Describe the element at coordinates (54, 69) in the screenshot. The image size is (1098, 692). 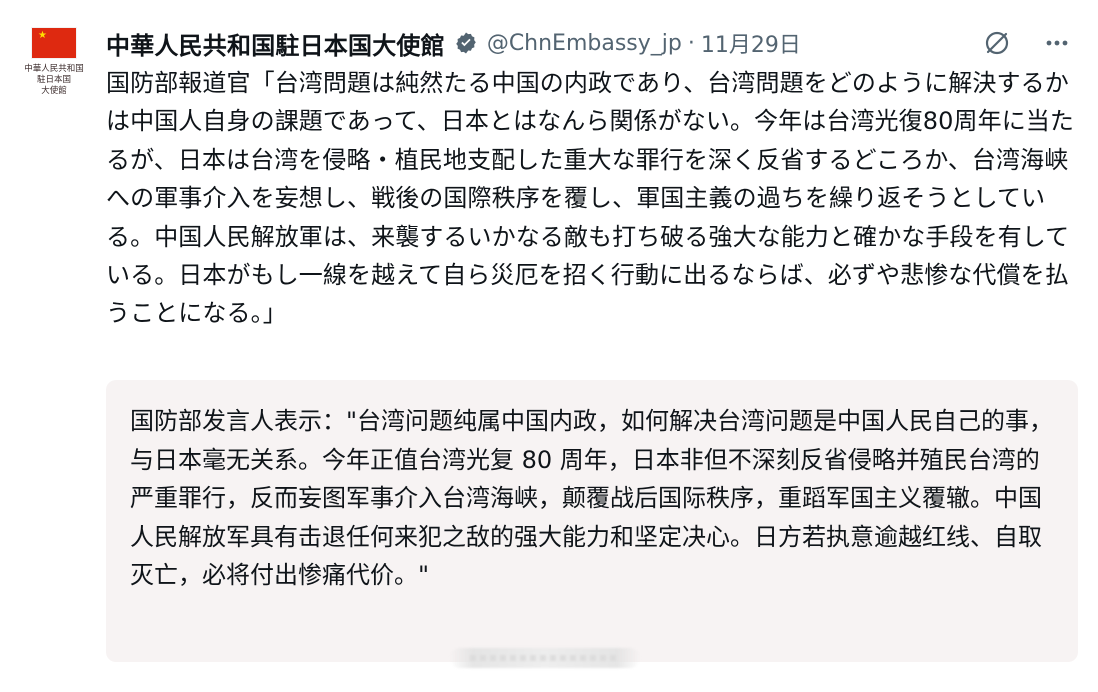
I see `avatar-org-line-1: 中華人民共和国` at that location.